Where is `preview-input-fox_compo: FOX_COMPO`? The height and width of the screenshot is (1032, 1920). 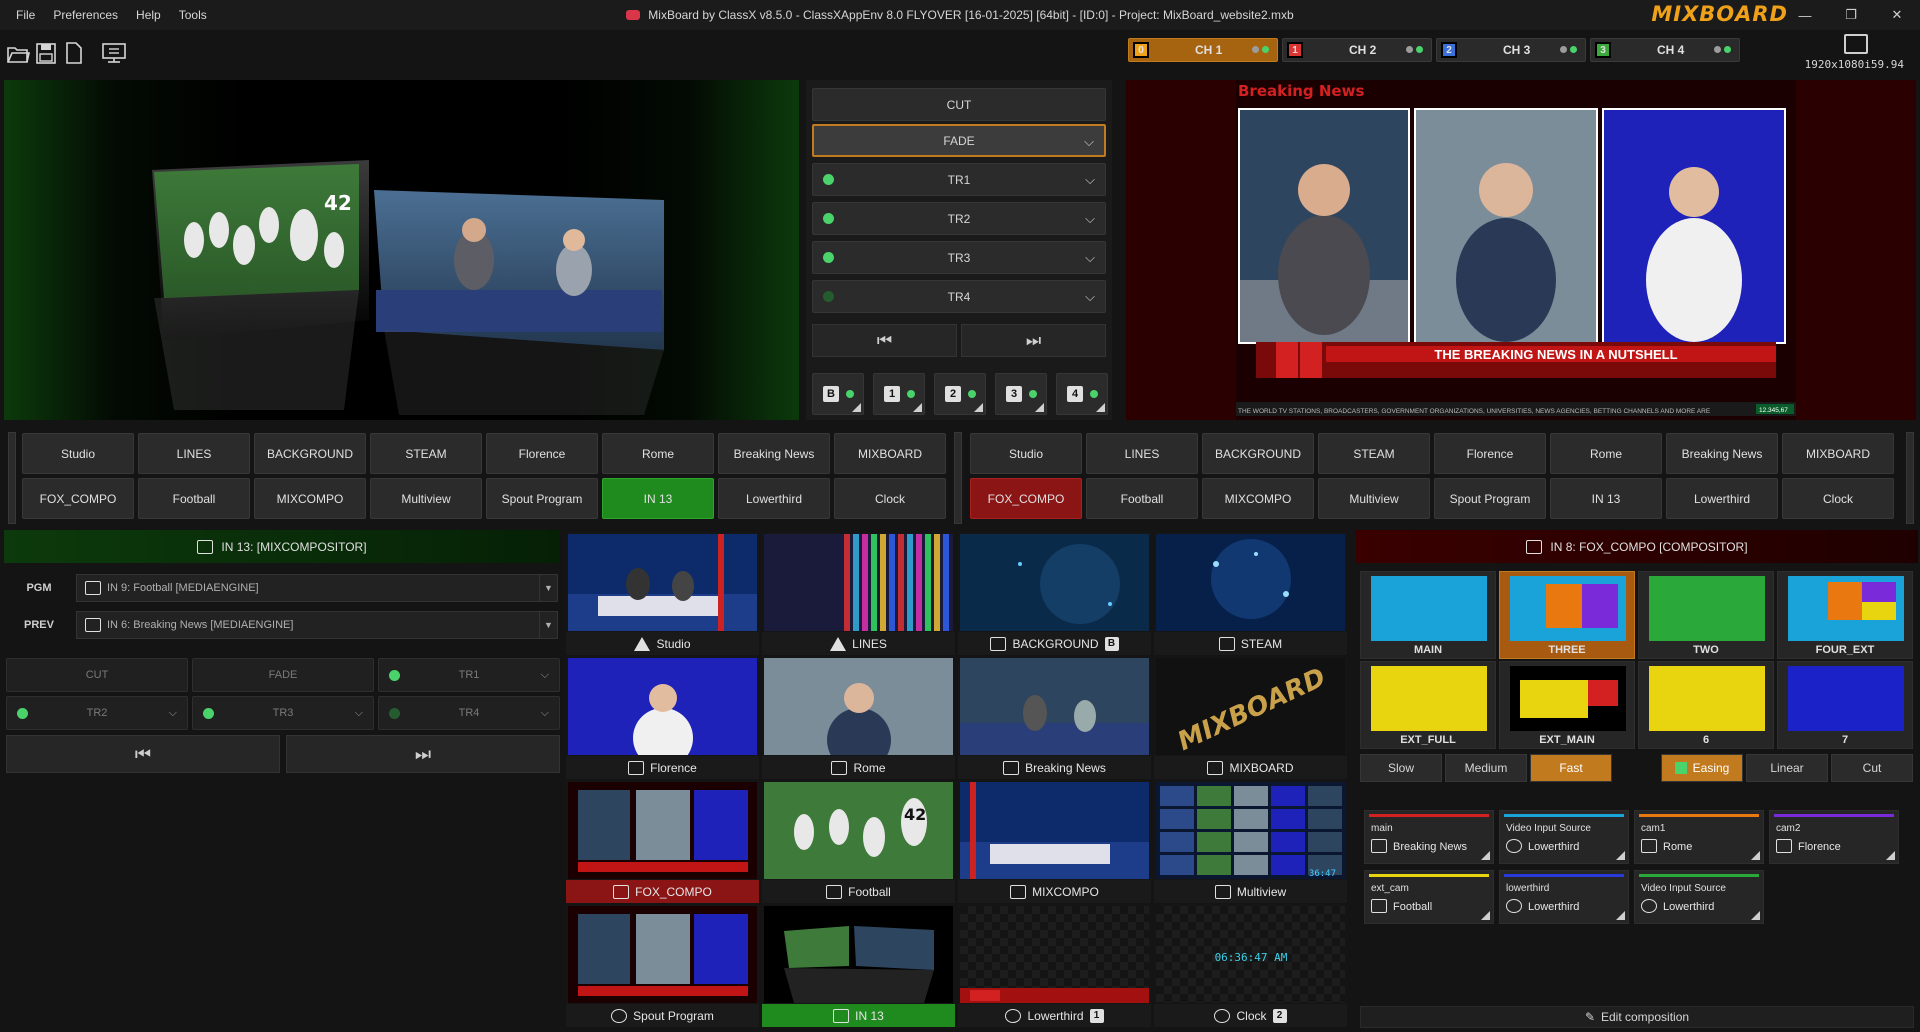
preview-input-fox_compo: FOX_COMPO is located at coordinates (78, 498).